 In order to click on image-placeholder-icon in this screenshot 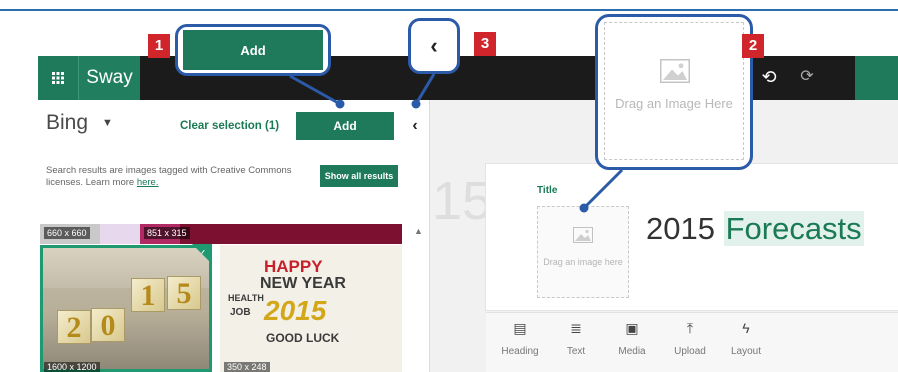, I will do `click(675, 71)`.